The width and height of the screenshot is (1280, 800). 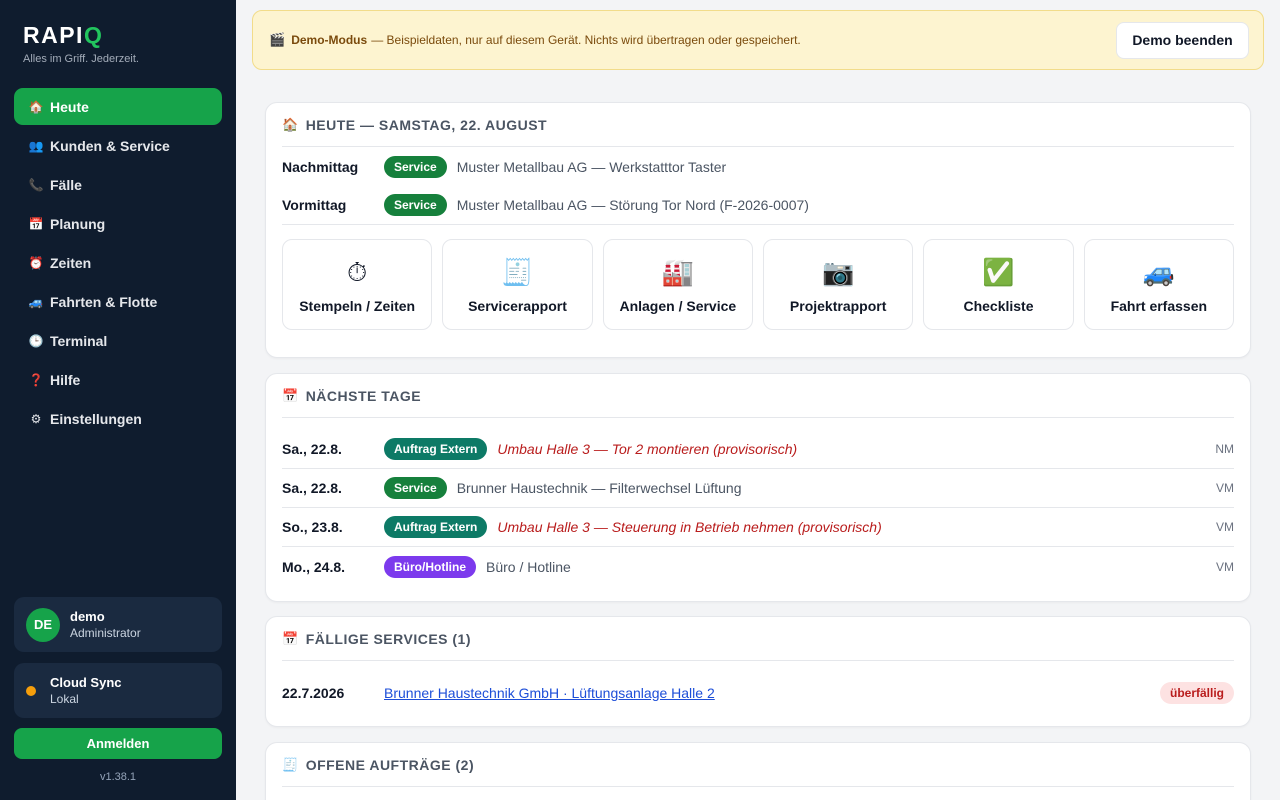 What do you see at coordinates (118, 418) in the screenshot?
I see `sidebar-item-einstellungen: ⚙ Einstellungen` at bounding box center [118, 418].